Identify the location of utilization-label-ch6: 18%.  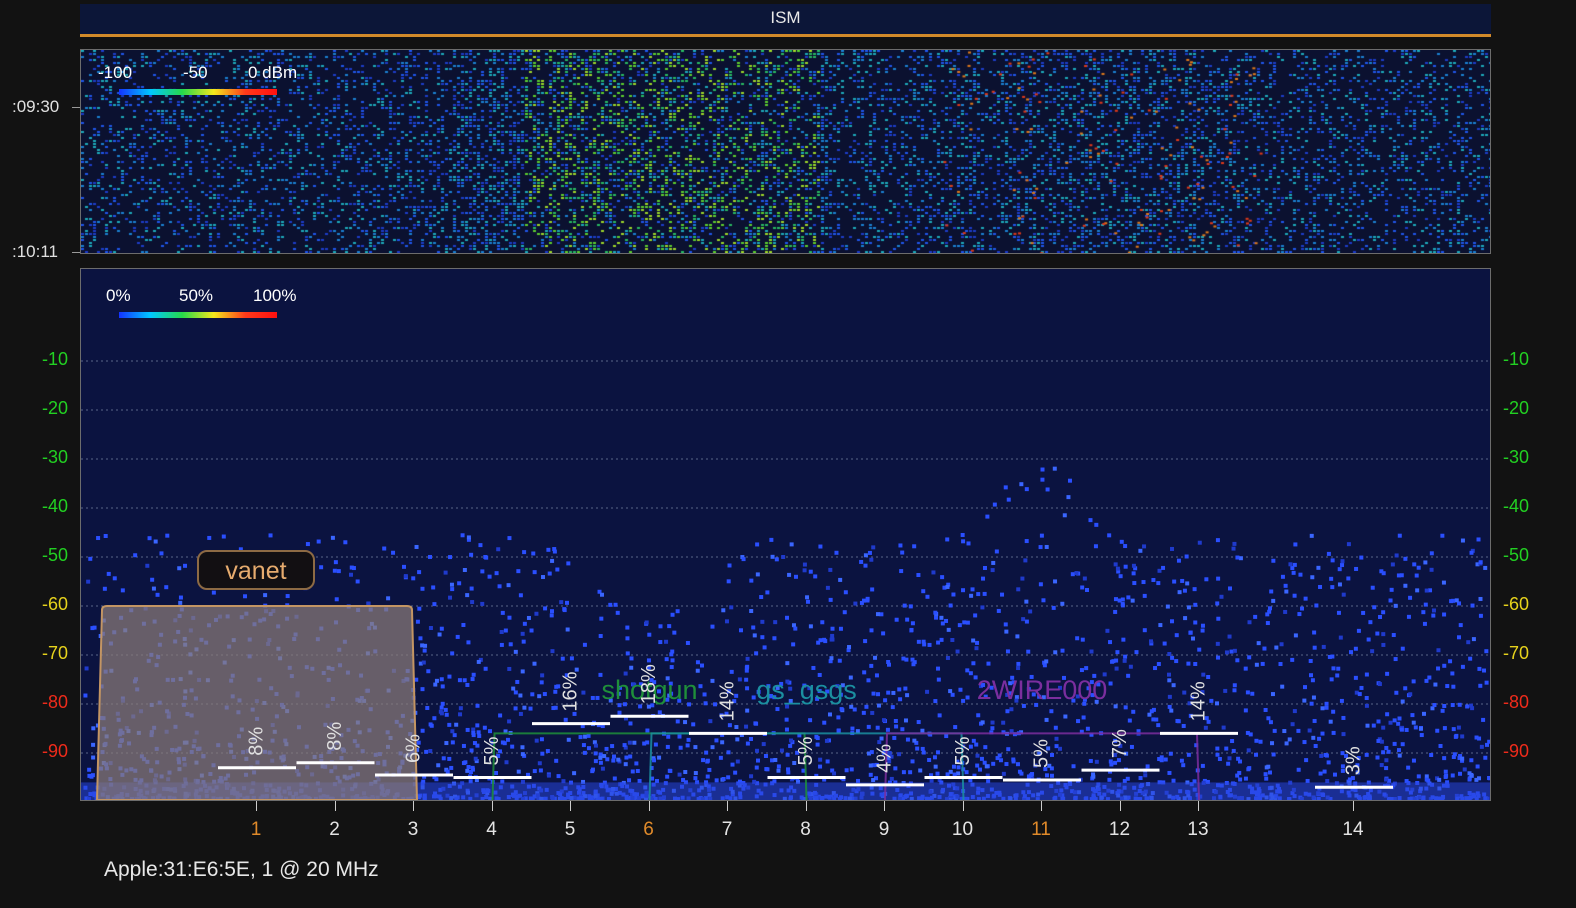
(649, 684).